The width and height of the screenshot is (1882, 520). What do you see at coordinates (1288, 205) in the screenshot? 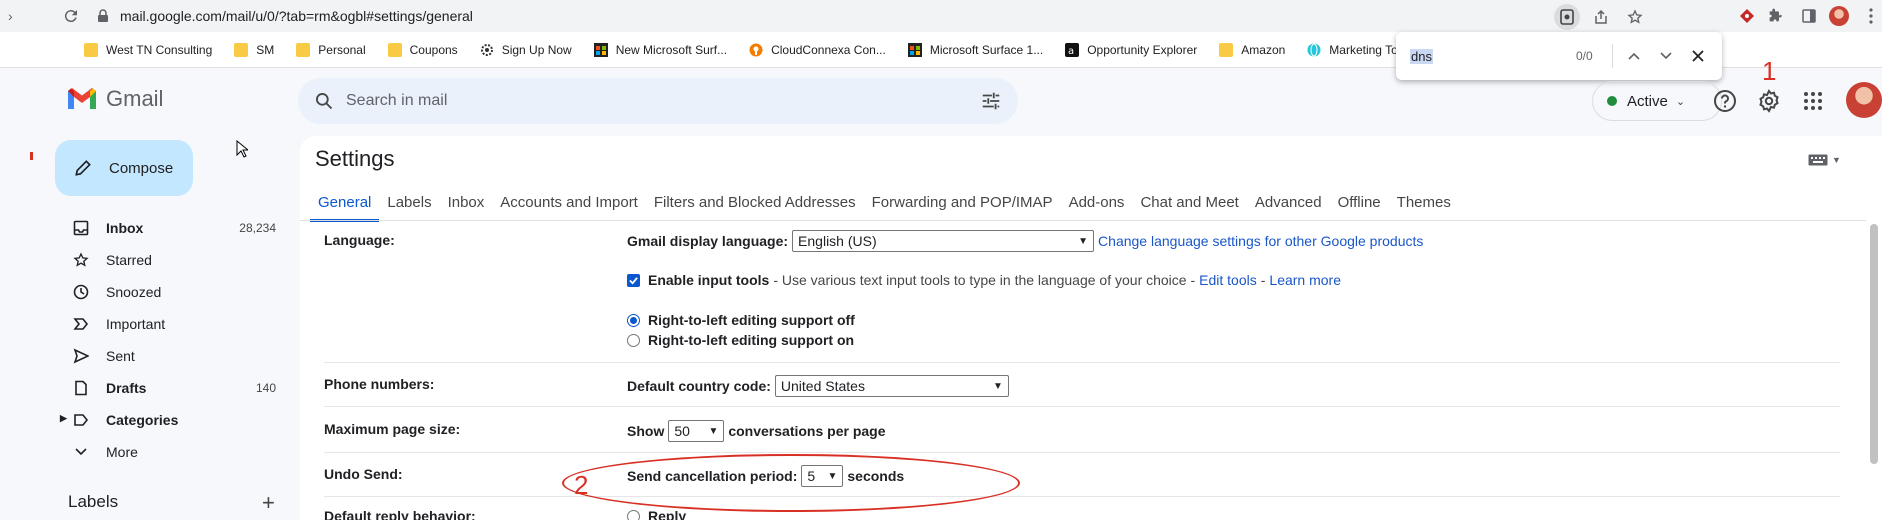
I see `tab-advanced: Advanced` at bounding box center [1288, 205].